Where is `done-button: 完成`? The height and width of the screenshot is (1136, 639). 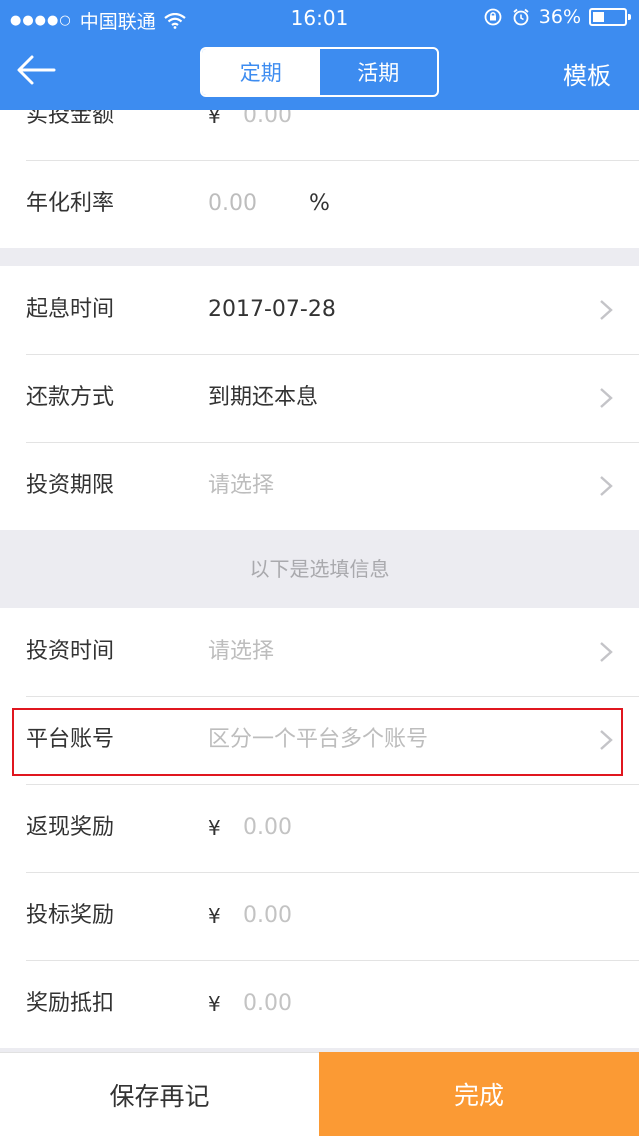 done-button: 完成 is located at coordinates (479, 1094).